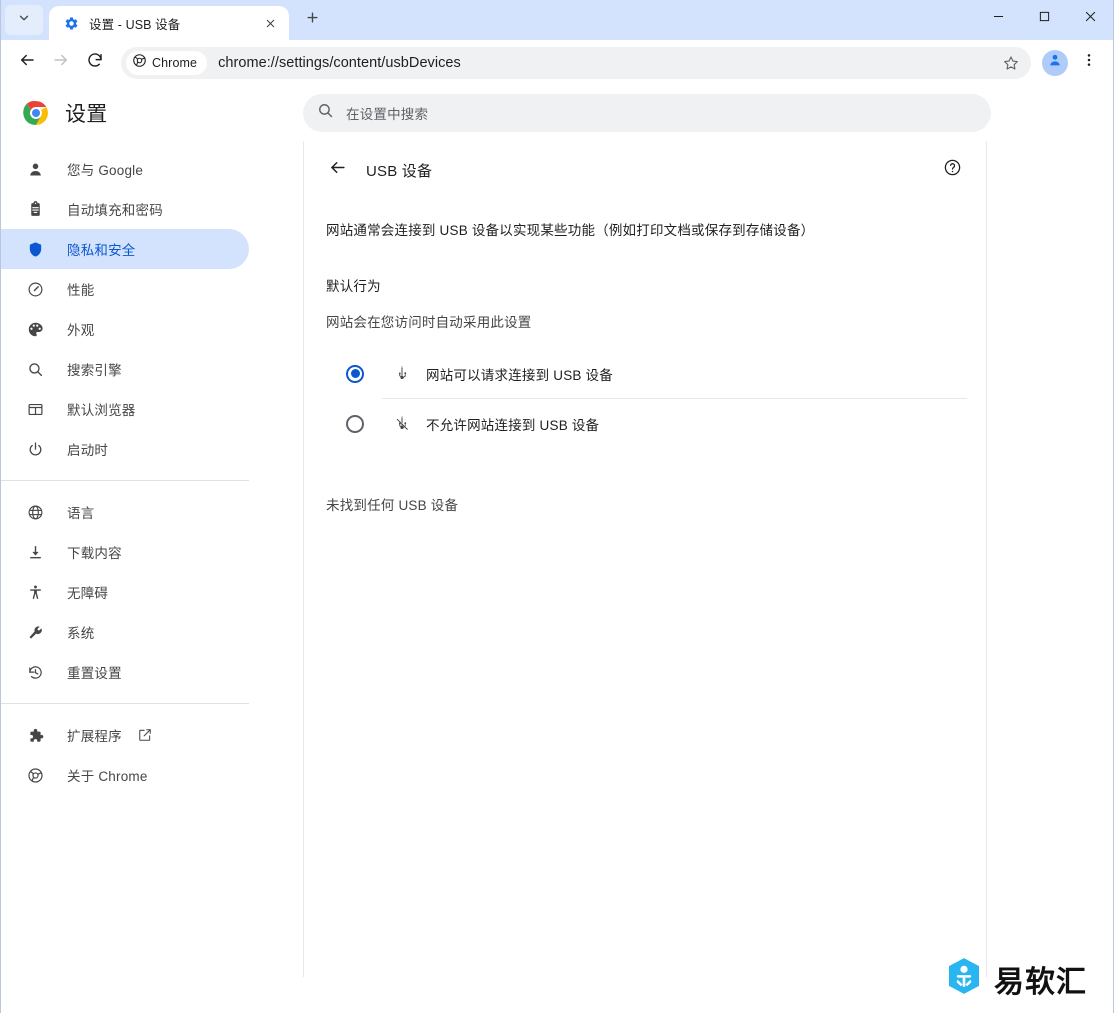 The image size is (1114, 1013). I want to click on usb-empty-state-text: 未找到任何 USB 设备, so click(392, 505).